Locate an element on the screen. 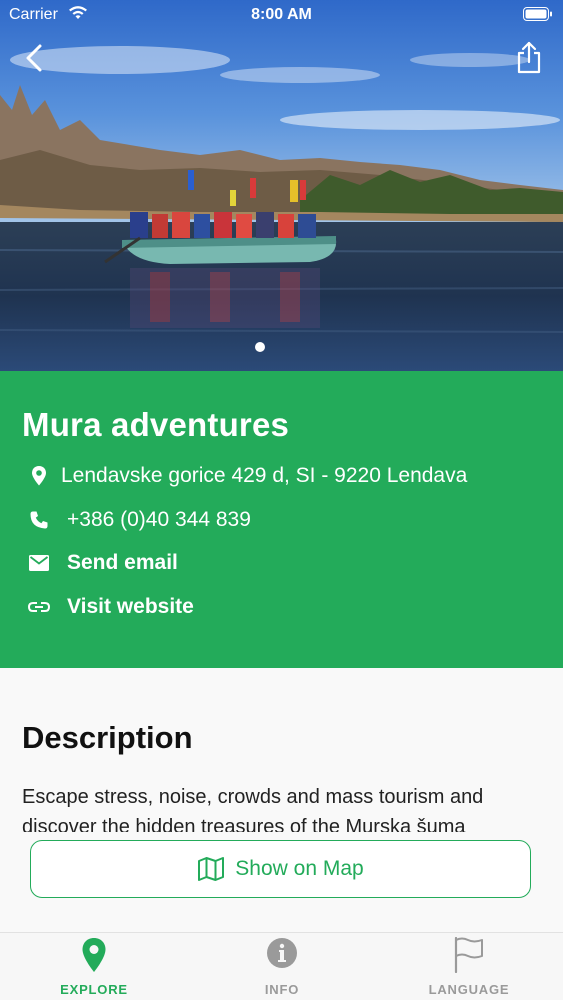 The image size is (563, 1001). carousel-page-dot is located at coordinates (260, 347).